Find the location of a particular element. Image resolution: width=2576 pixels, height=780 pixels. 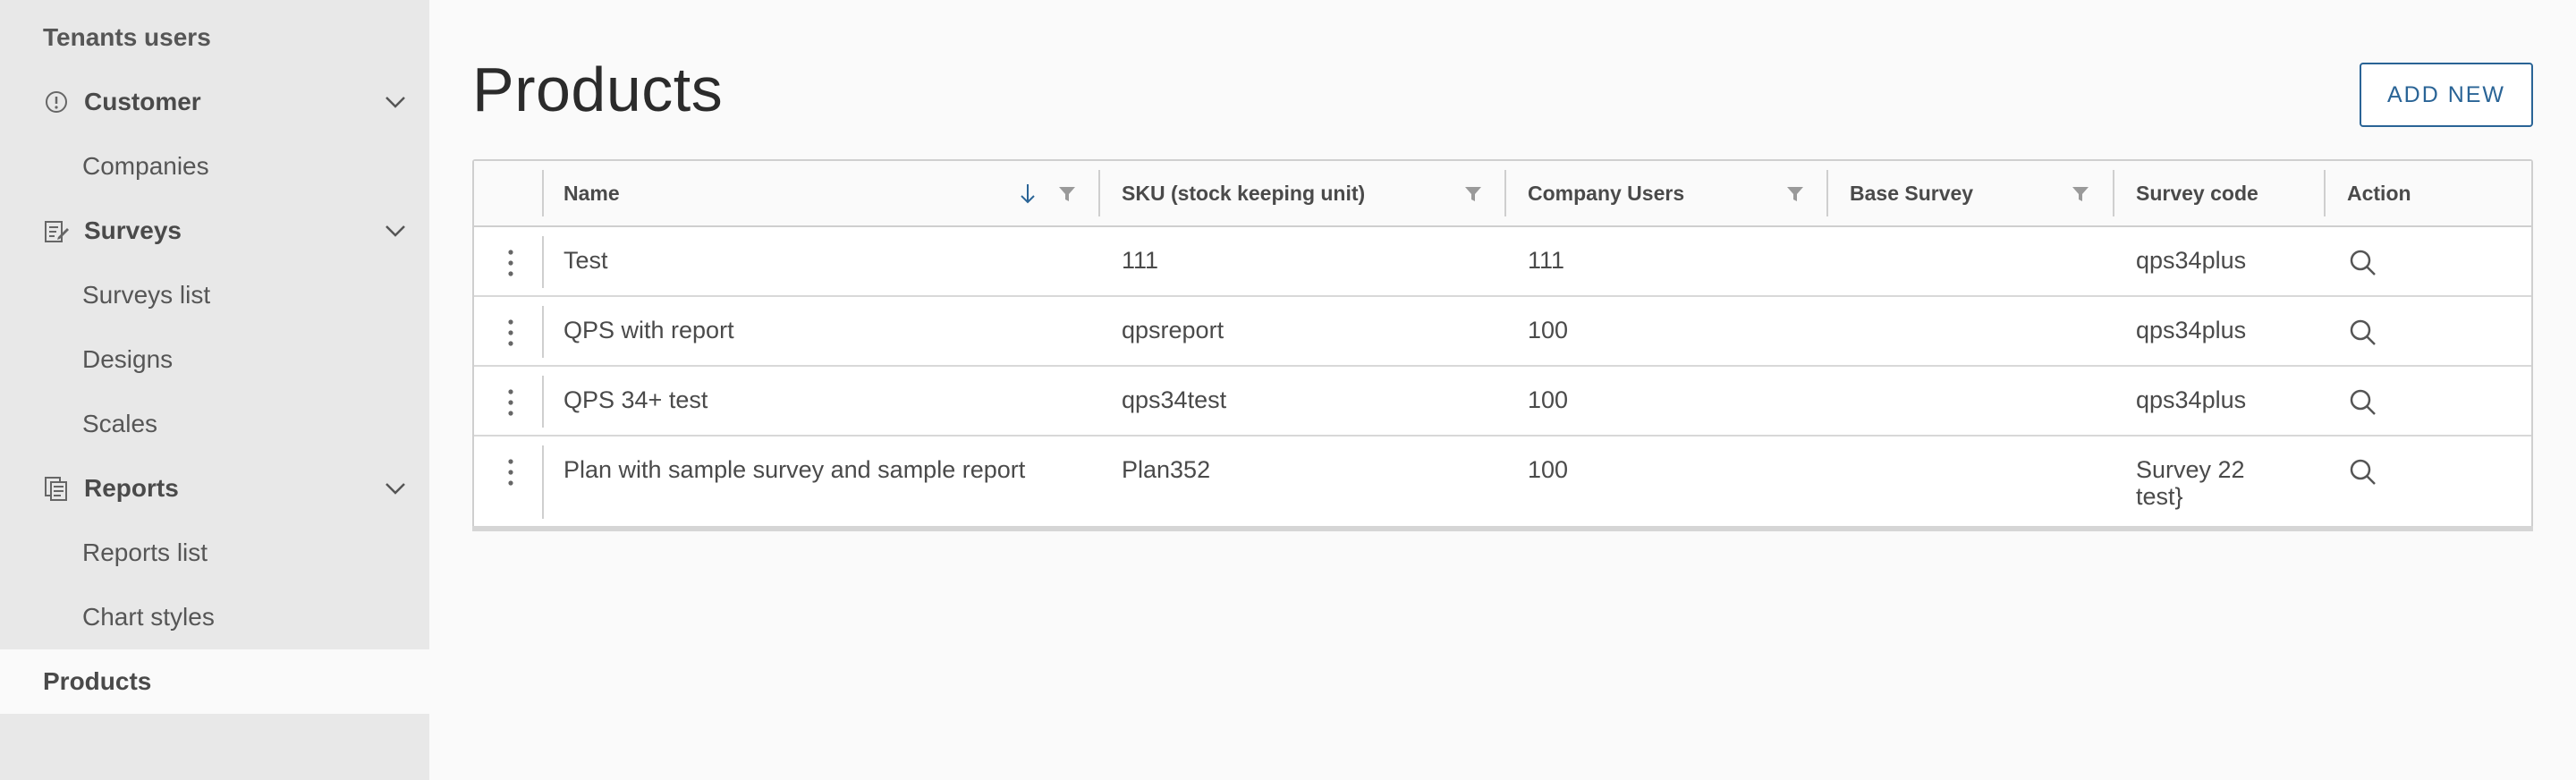

cell-survey-code: Survey 22 test} is located at coordinates (2190, 483).